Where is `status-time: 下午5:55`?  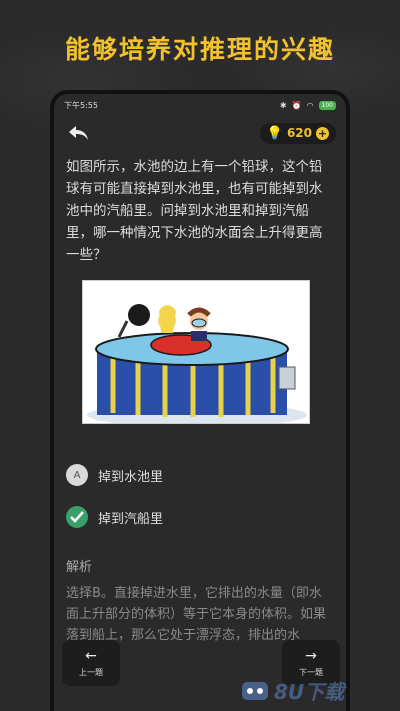
status-time: 下午5:55 is located at coordinates (81, 105).